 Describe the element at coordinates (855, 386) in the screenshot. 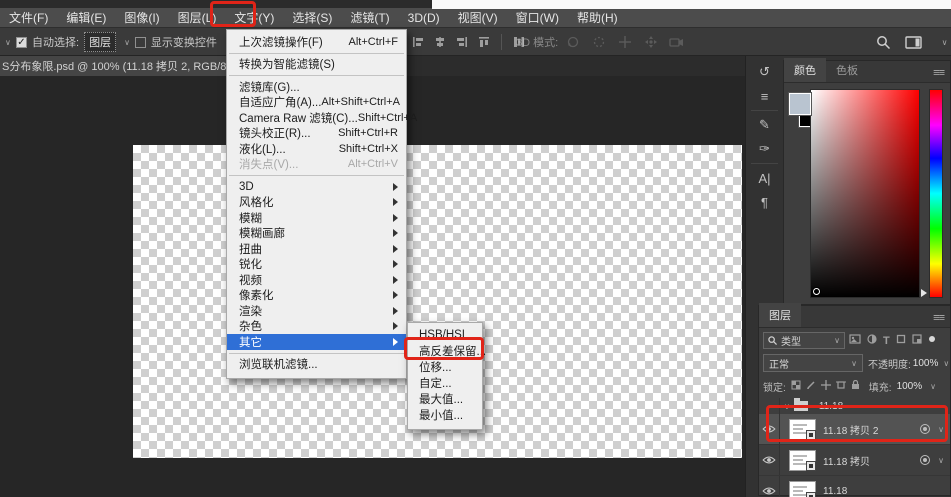

I see `lock-all-icon` at that location.